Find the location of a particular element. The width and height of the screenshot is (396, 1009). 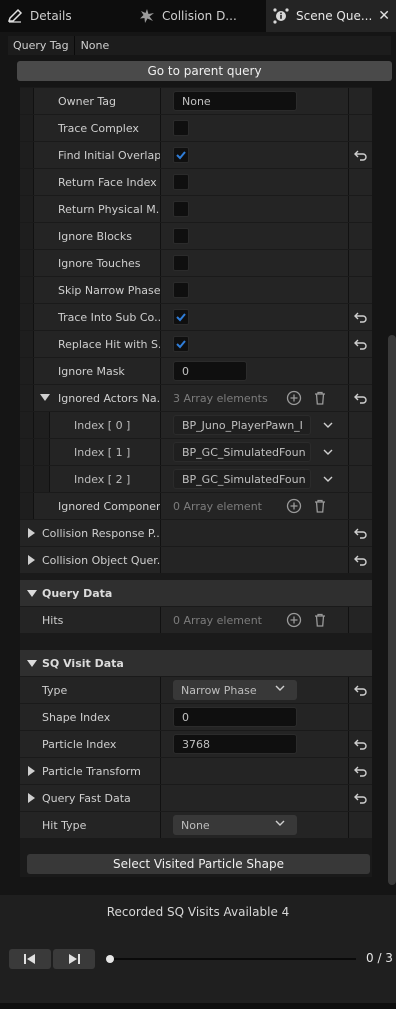

find-initial-overlaps-checkbox is located at coordinates (181, 155).